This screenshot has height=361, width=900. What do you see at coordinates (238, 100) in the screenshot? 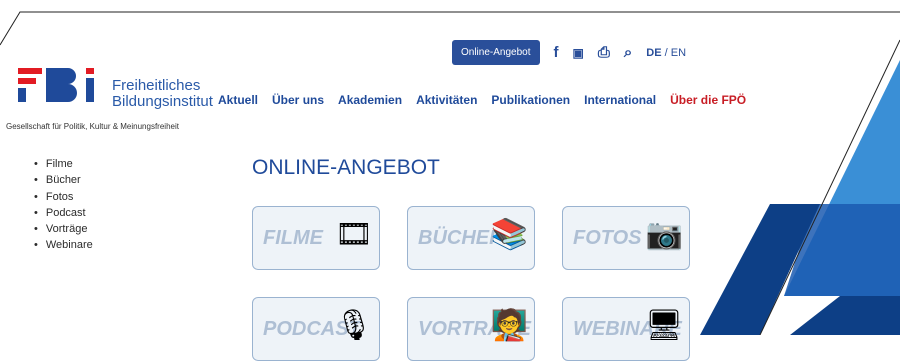
I see `nav-aktuell: Aktuell` at bounding box center [238, 100].